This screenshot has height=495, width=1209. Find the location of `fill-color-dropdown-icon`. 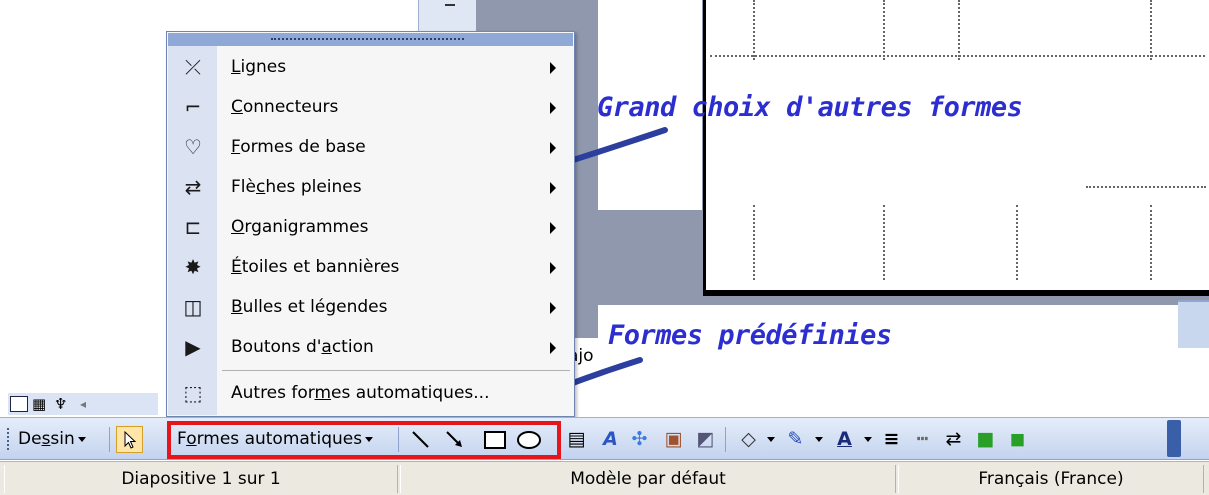

fill-color-dropdown-icon is located at coordinates (771, 439).